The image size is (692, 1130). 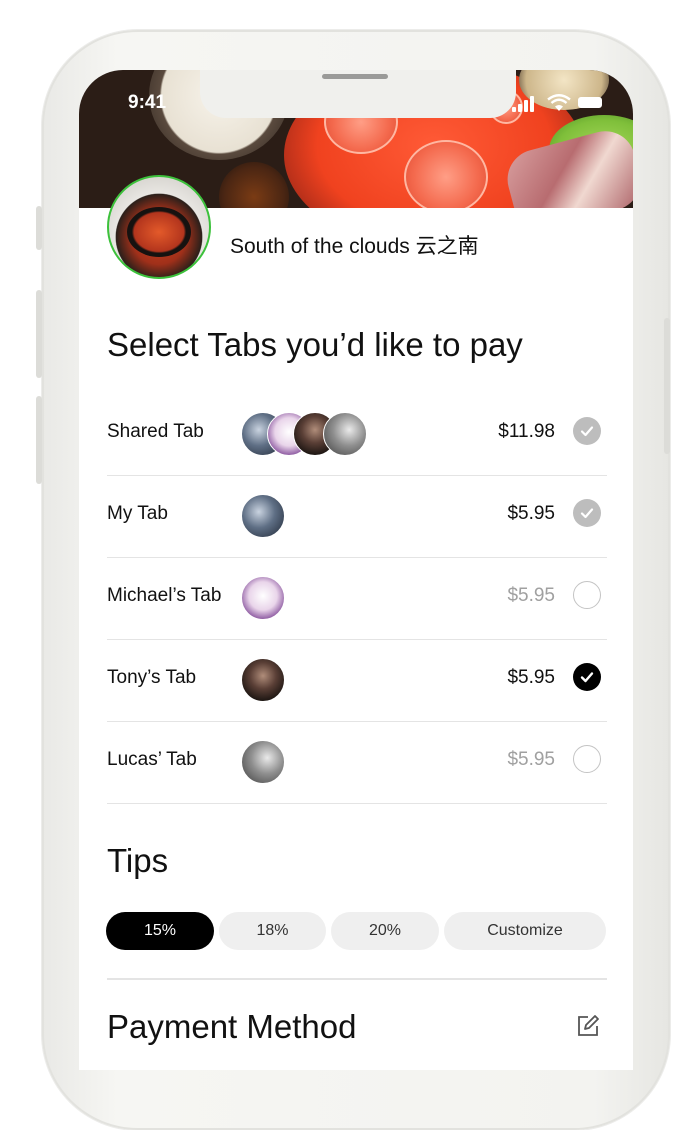 What do you see at coordinates (164, 595) in the screenshot?
I see `tab-label: Michael’s Tab` at bounding box center [164, 595].